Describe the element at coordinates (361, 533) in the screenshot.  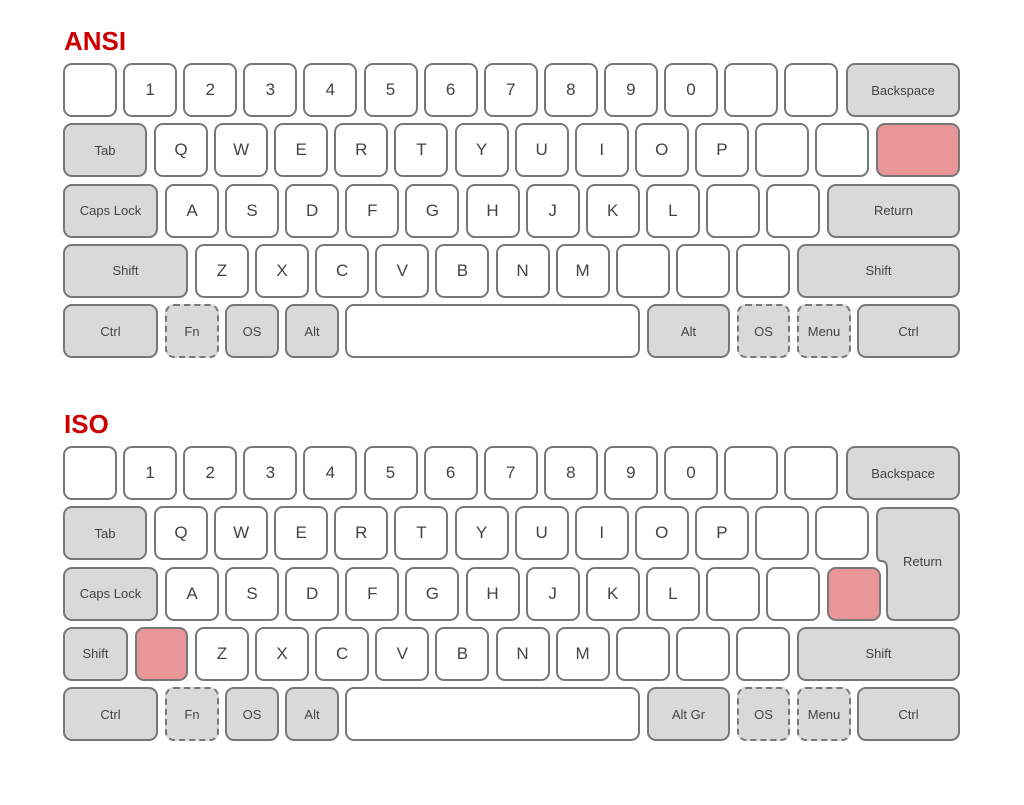
I see `iso-key-r: R` at that location.